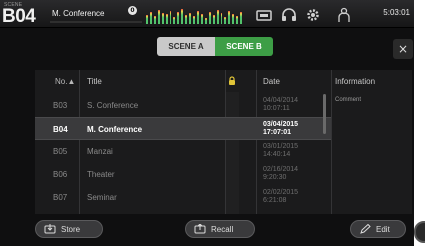 Image resolution: width=425 pixels, height=246 pixels. I want to click on scene-number: B04, so click(60, 129).